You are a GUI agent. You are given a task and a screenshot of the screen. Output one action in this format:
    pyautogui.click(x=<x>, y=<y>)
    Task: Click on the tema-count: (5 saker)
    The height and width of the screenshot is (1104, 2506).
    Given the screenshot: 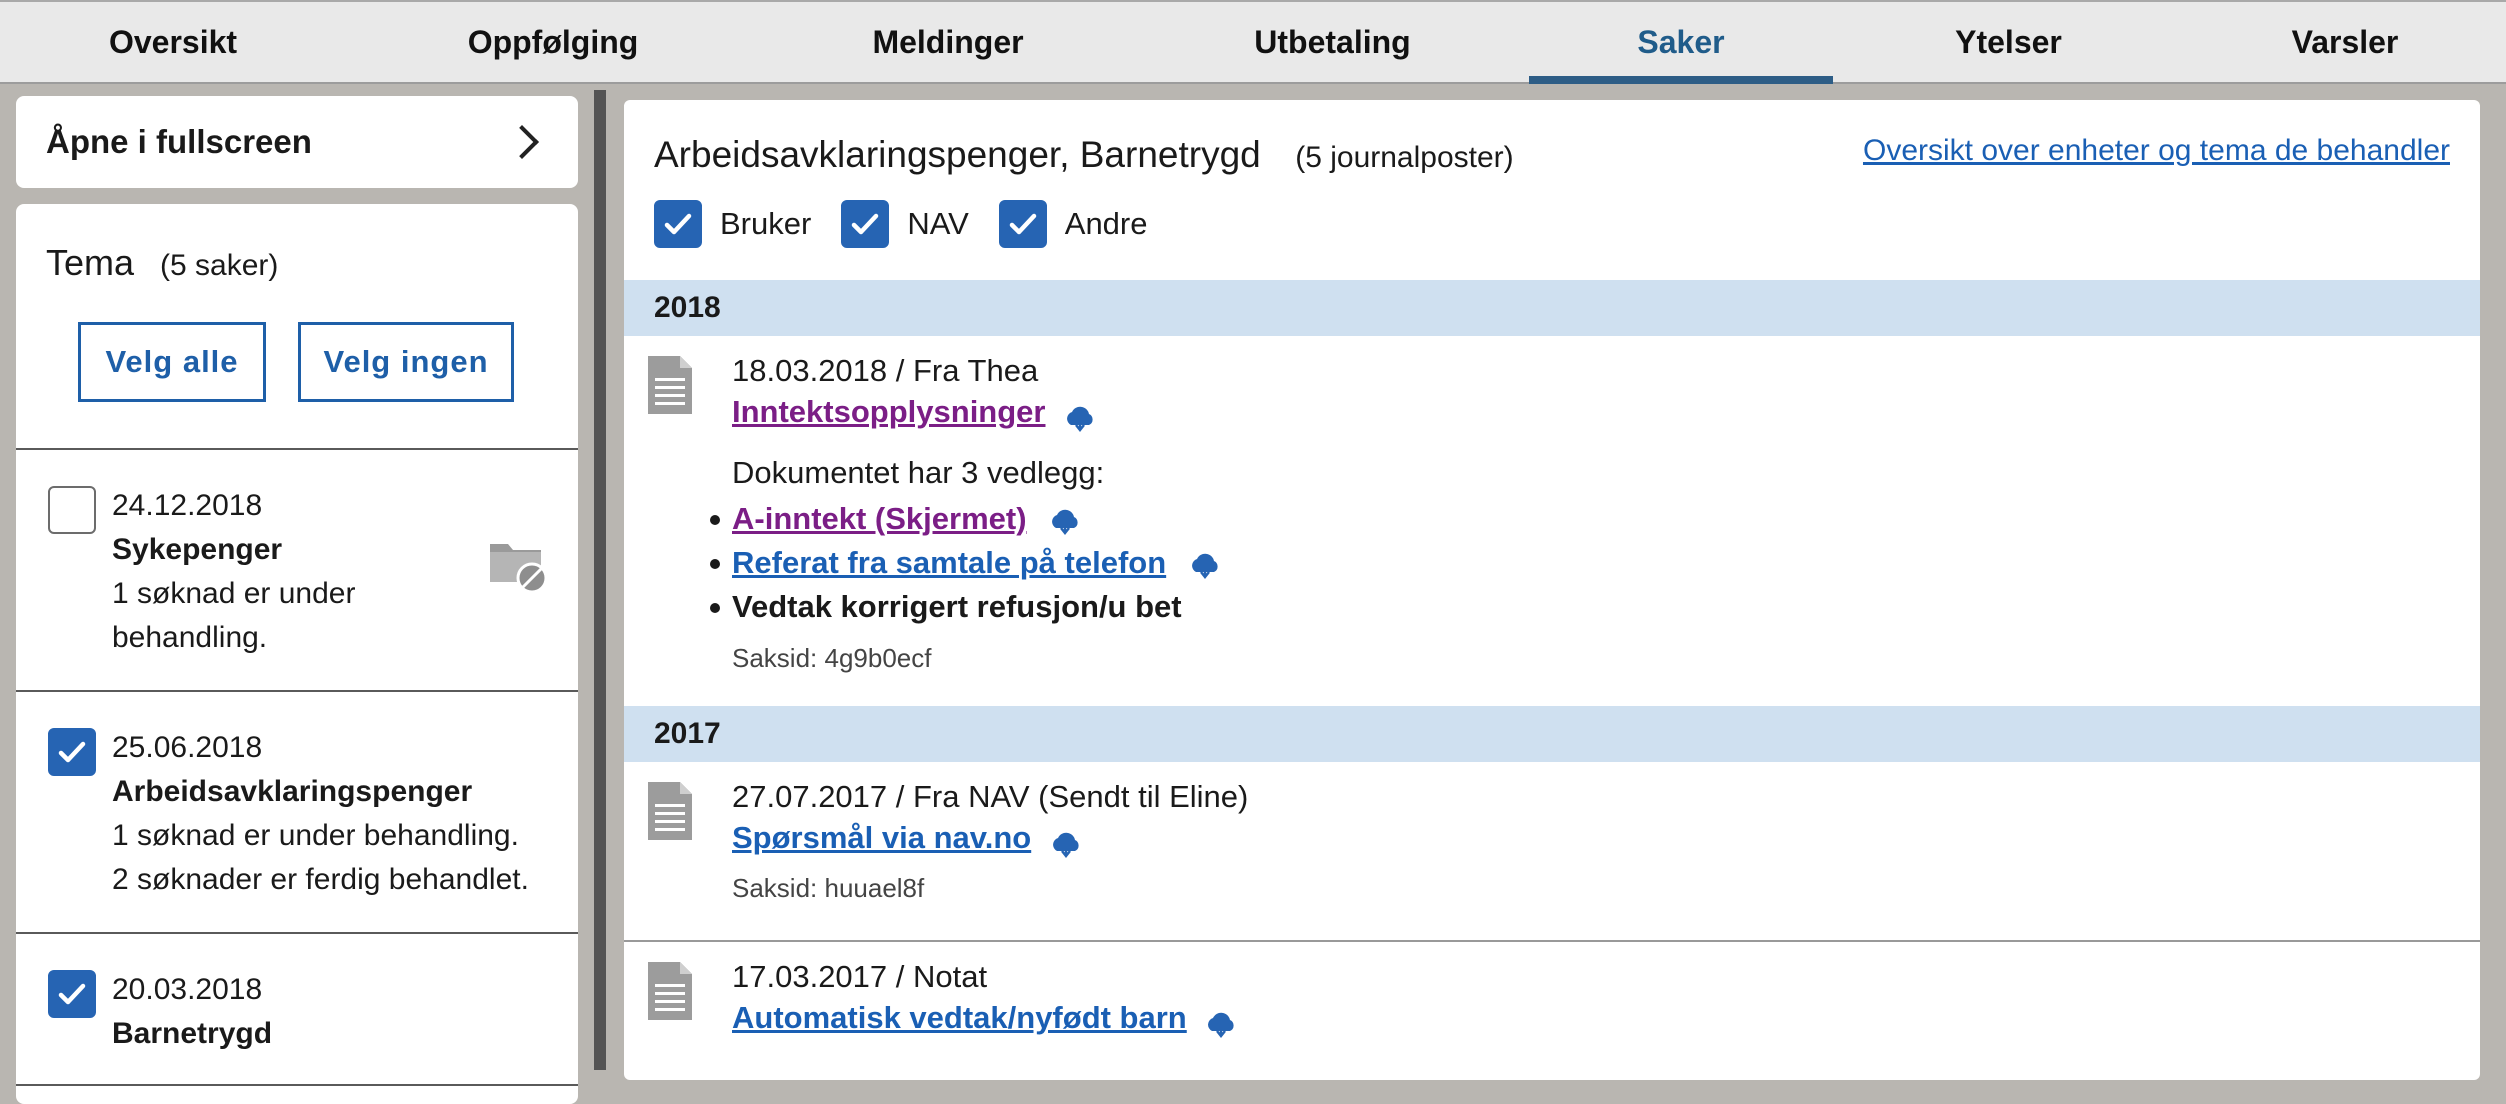 What is the action you would take?
    pyautogui.click(x=219, y=265)
    